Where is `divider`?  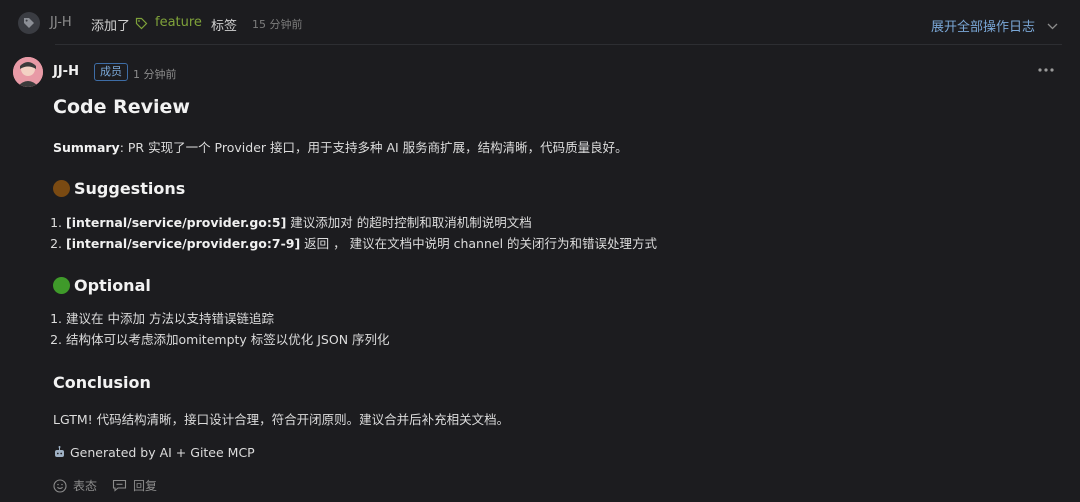 divider is located at coordinates (558, 44).